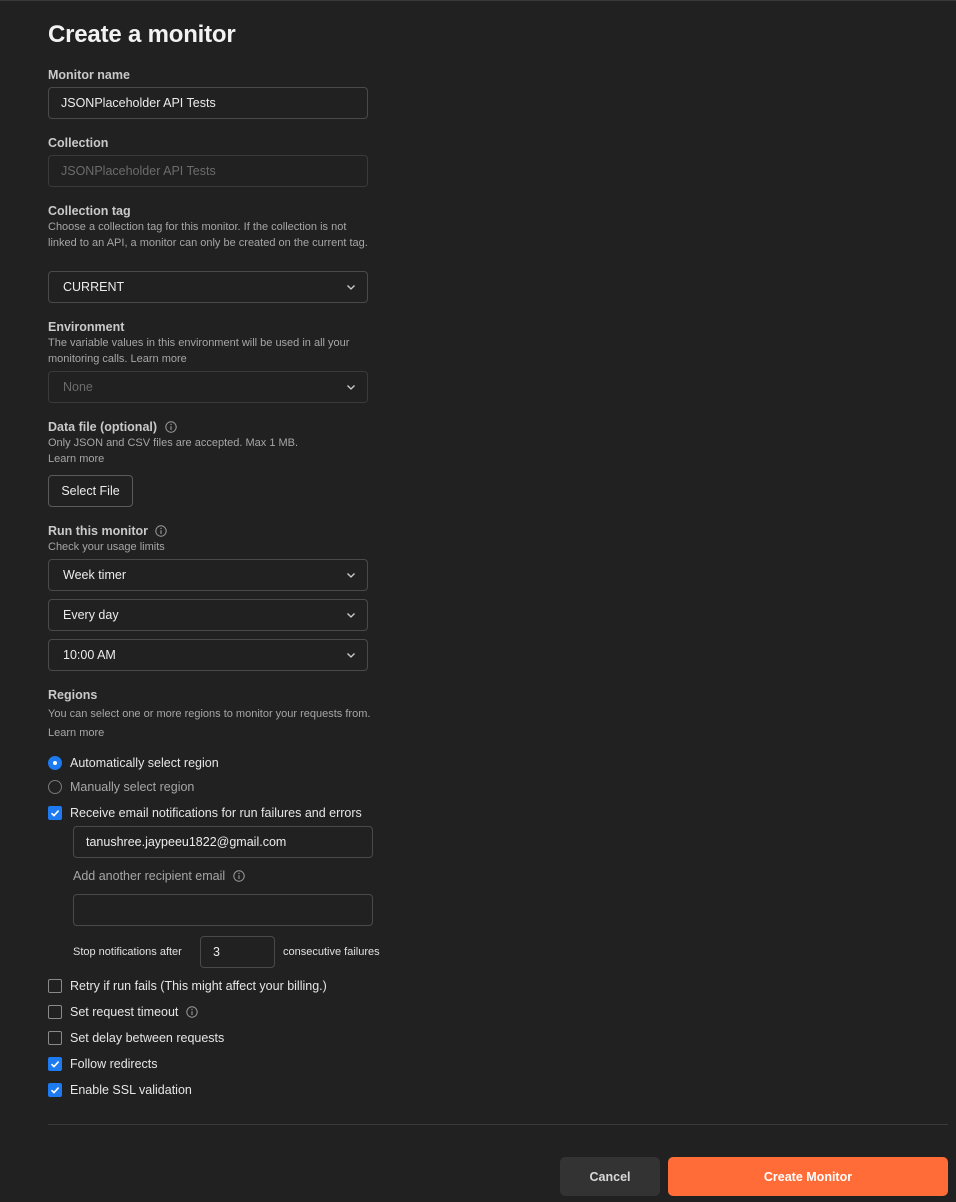  What do you see at coordinates (98, 531) in the screenshot?
I see `run-monitor-label: Run this monitor` at bounding box center [98, 531].